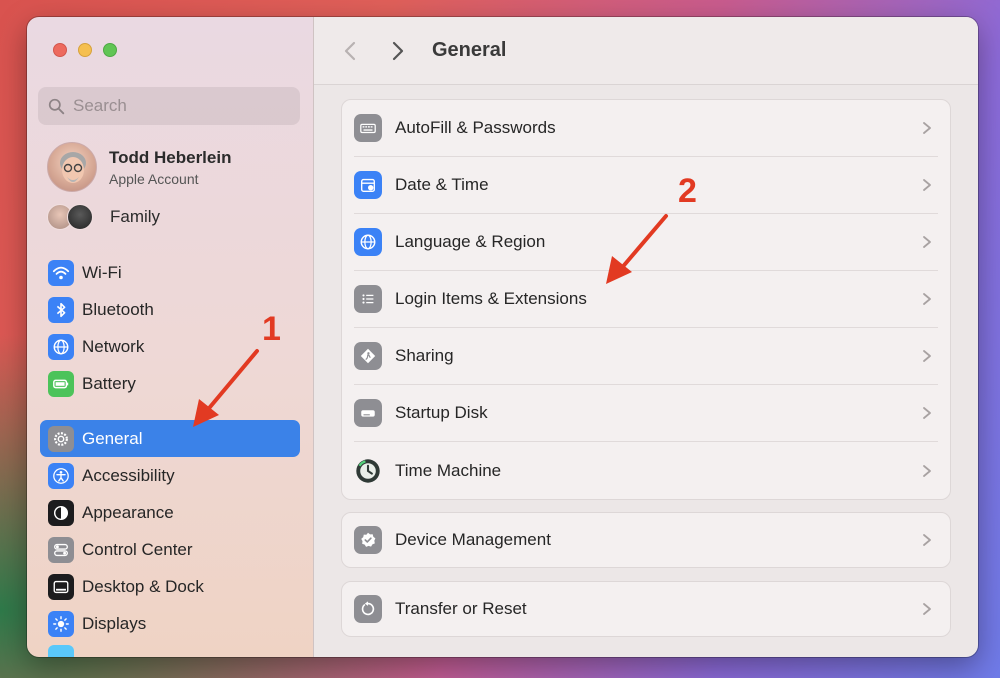 The width and height of the screenshot is (1000, 678). I want to click on row-time-machine: Time Machine, so click(646, 470).